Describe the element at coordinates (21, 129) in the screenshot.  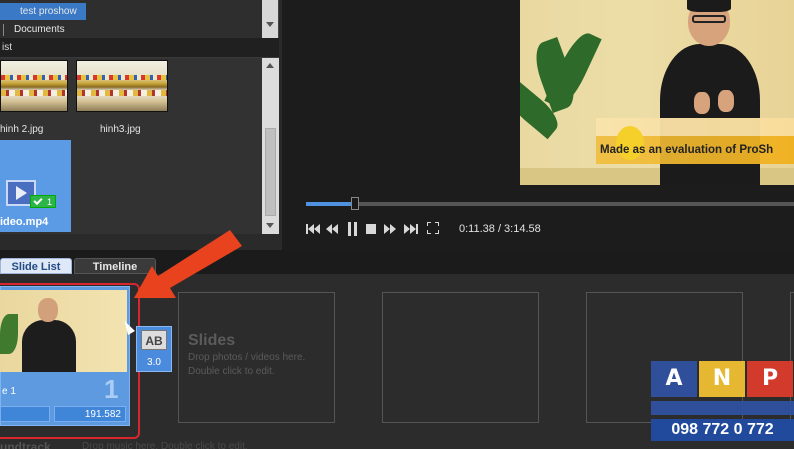
I see `file-name: hinh 2.jpg` at that location.